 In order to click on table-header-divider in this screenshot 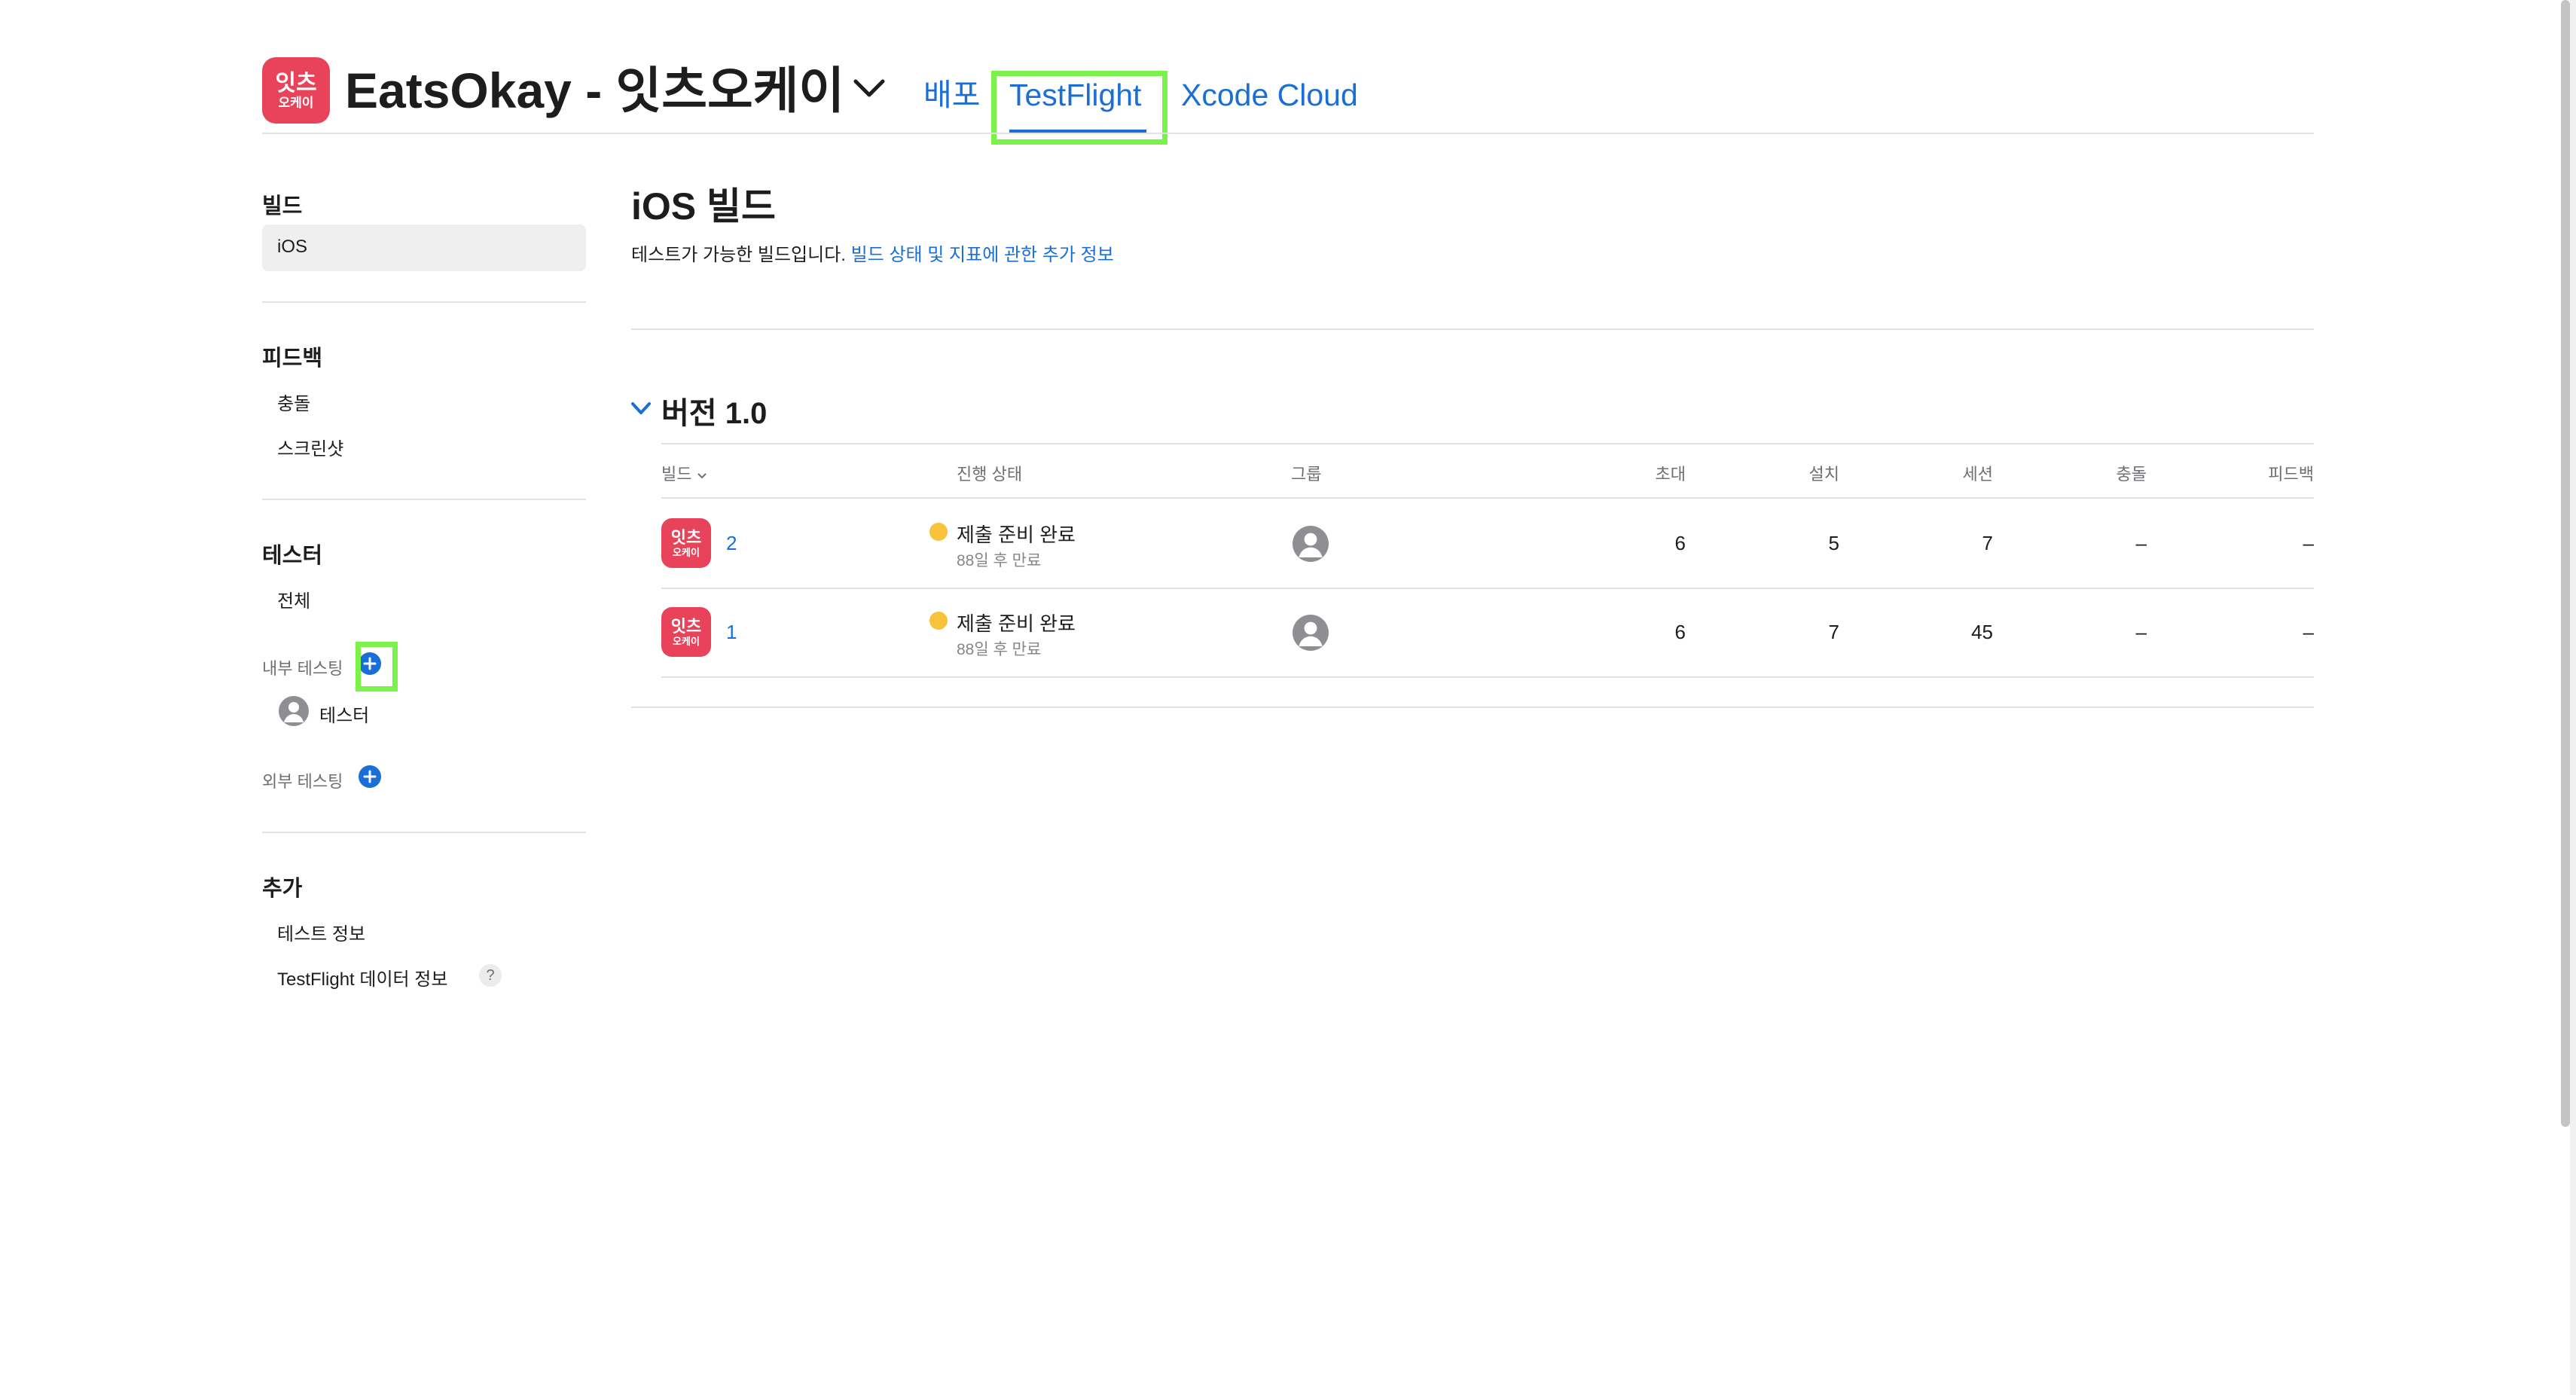, I will do `click(1488, 498)`.